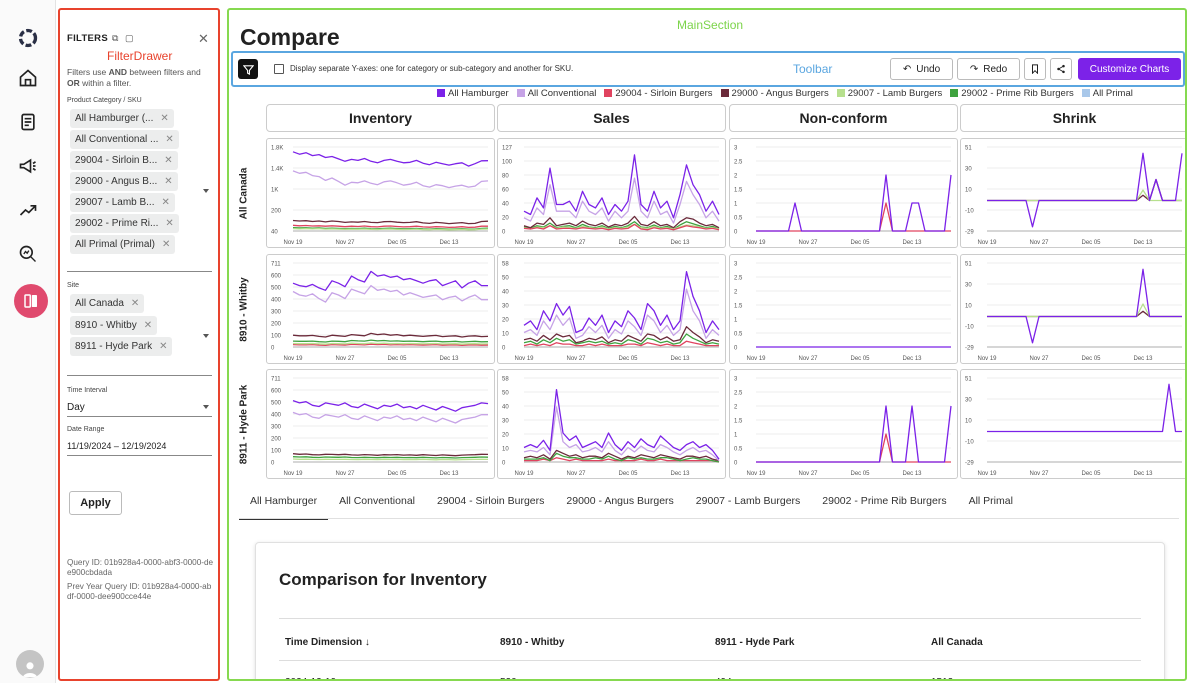  I want to click on product-chip: 29007 - Lamb B... ✕, so click(122, 202).